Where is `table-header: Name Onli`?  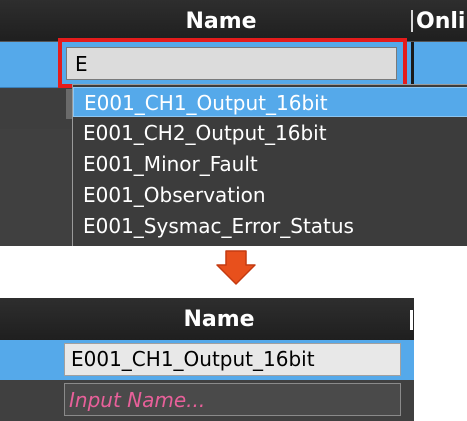
table-header: Name Onli is located at coordinates (233, 21).